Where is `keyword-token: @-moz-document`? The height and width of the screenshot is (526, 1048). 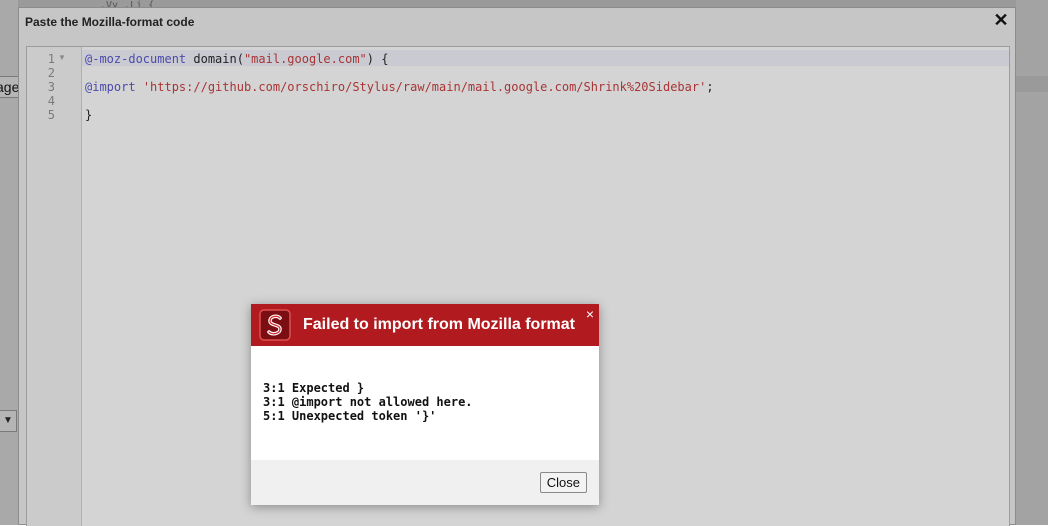
keyword-token: @-moz-document is located at coordinates (136, 59).